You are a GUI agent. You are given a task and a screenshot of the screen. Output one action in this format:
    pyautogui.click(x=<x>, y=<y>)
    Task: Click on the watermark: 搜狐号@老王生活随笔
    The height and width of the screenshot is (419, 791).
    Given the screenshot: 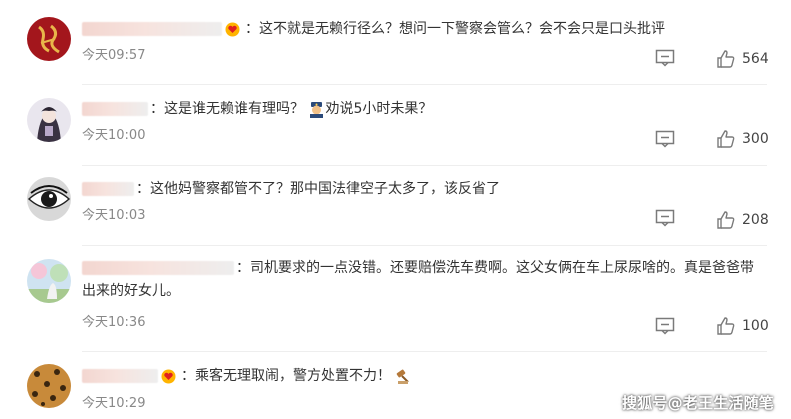 What is the action you would take?
    pyautogui.click(x=698, y=403)
    